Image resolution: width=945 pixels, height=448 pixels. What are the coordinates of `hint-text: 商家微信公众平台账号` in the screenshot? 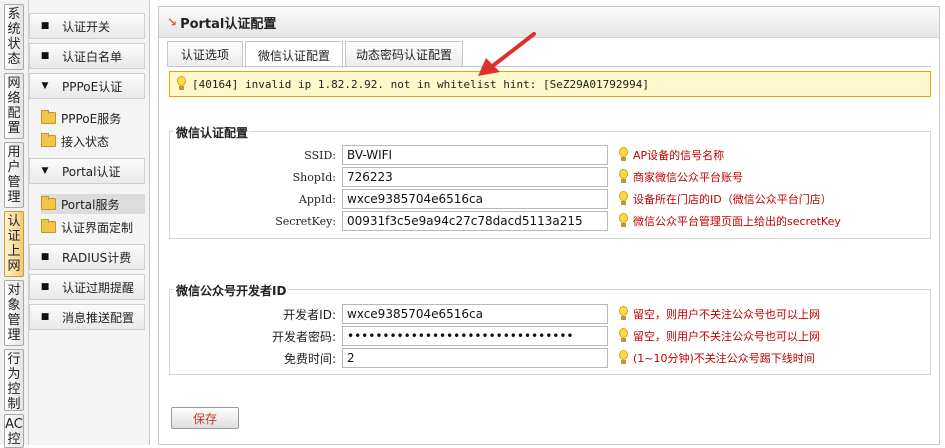 It's located at (688, 177).